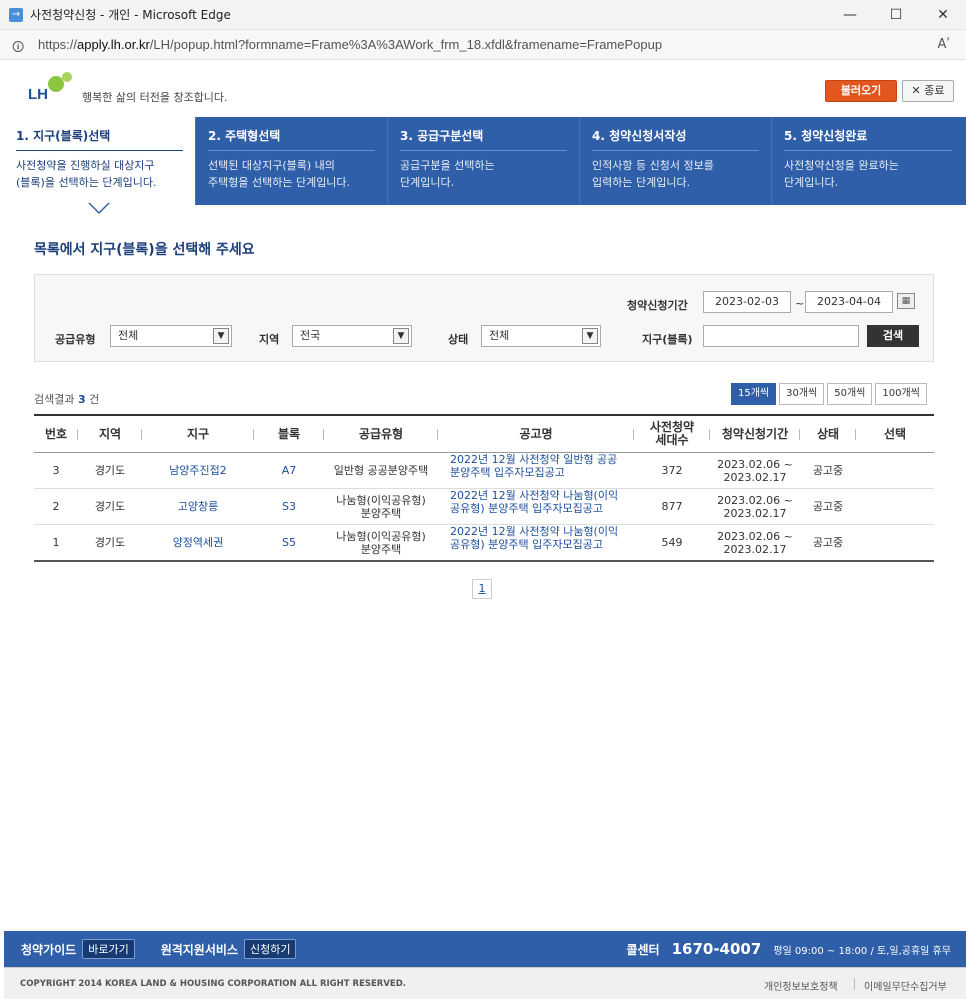 The image size is (966, 999). What do you see at coordinates (895, 433) in the screenshot?
I see `col-select: 선택` at bounding box center [895, 433].